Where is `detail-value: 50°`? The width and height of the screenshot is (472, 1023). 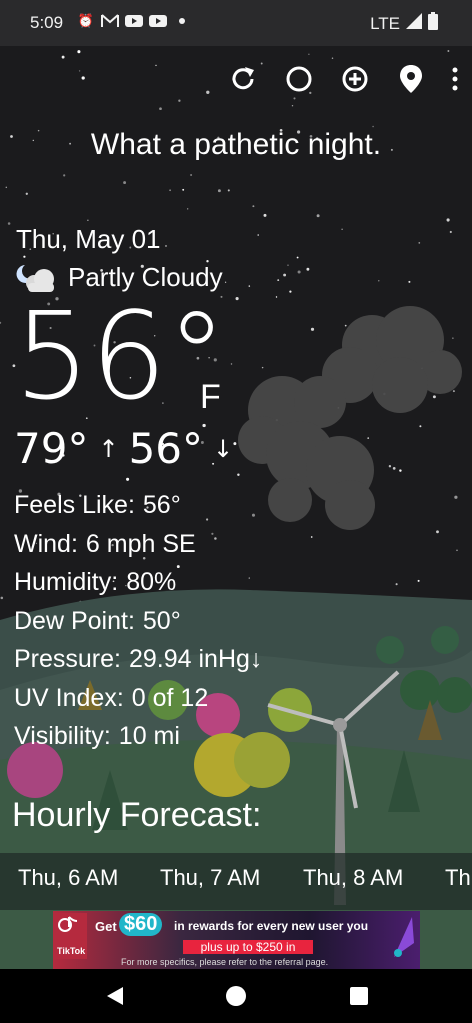
detail-value: 50° is located at coordinates (161, 620).